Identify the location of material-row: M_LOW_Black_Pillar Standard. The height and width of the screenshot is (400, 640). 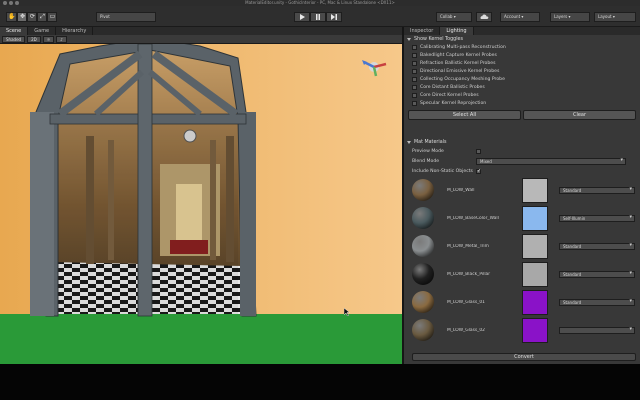
(522, 274).